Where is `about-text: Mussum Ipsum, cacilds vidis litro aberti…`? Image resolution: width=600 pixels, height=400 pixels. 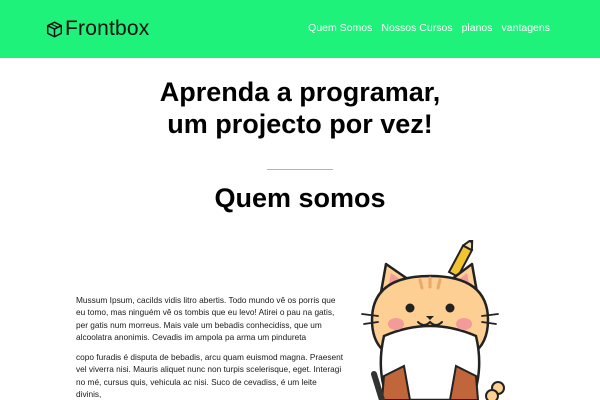 about-text: Mussum Ipsum, cacilds vidis litro aberti… is located at coordinates (210, 347).